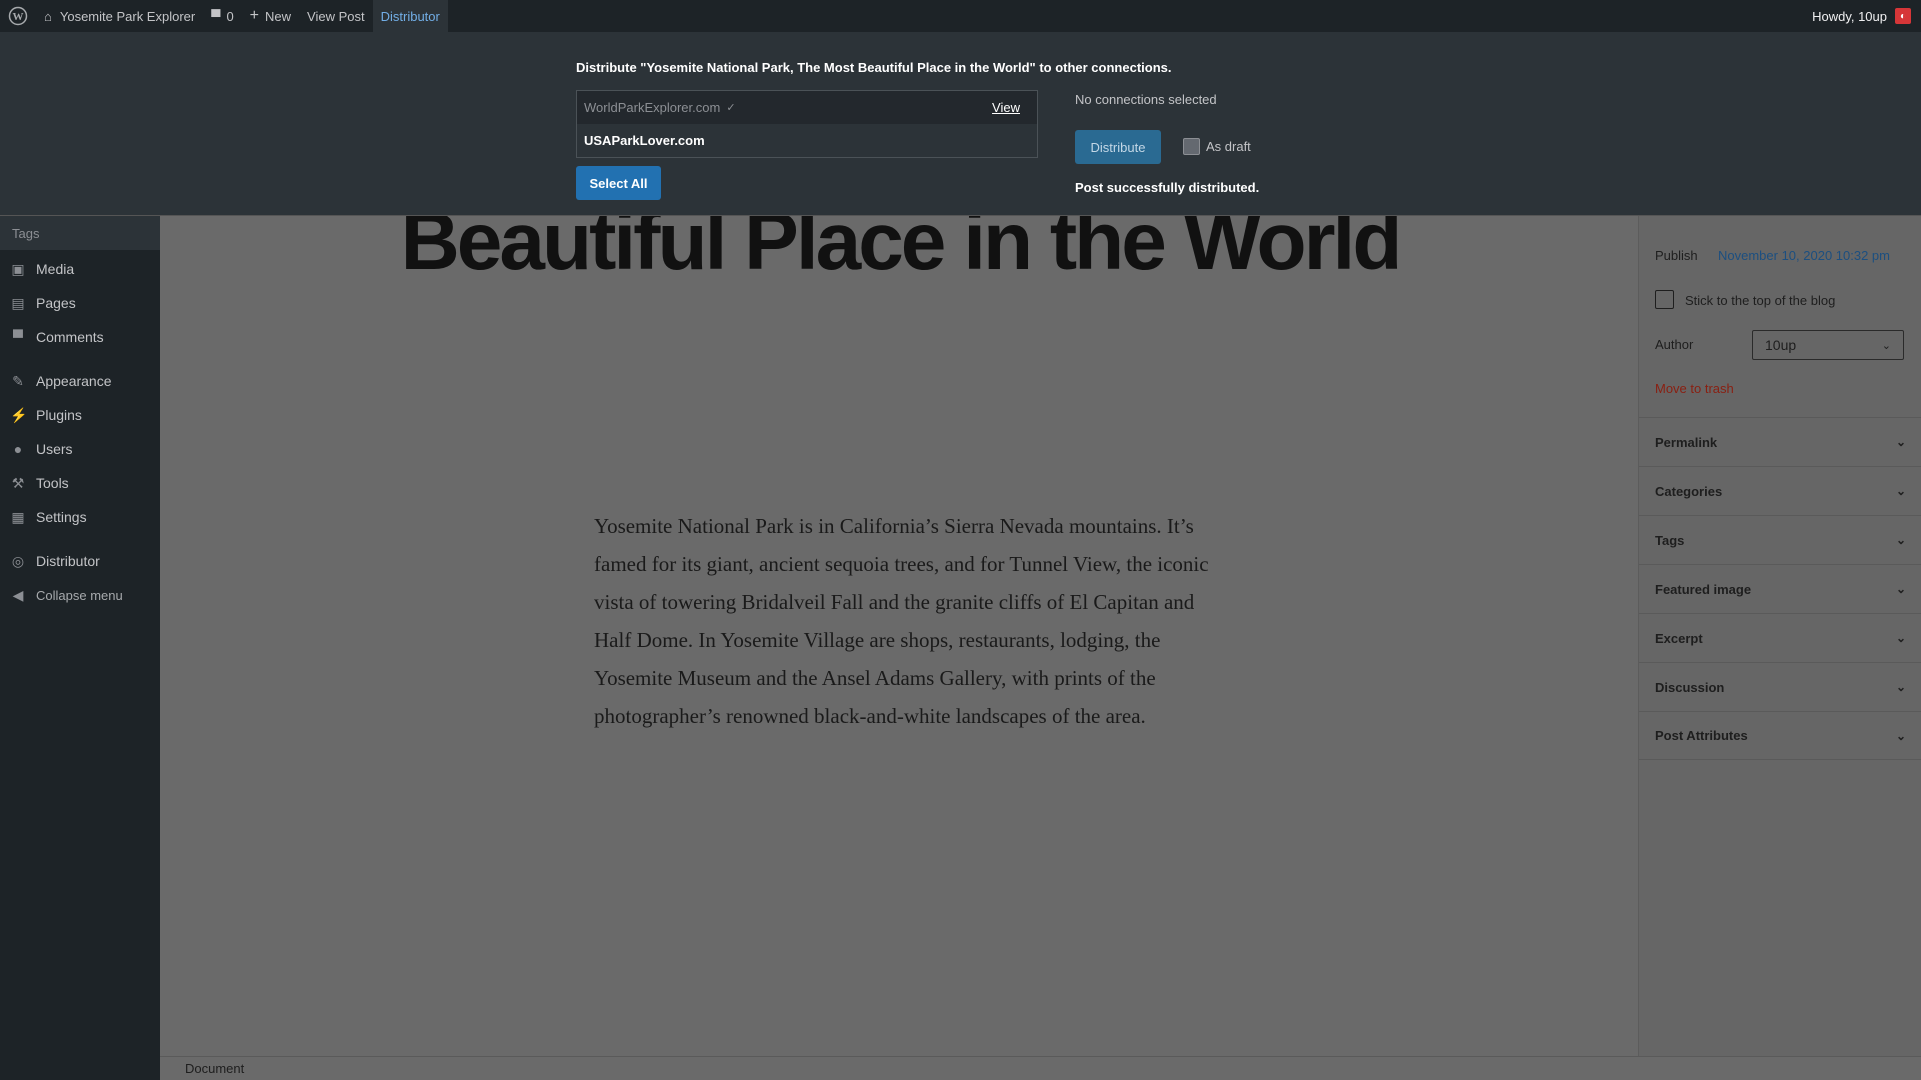 Image resolution: width=1921 pixels, height=1080 pixels. I want to click on plugins-icon: ⚡, so click(19, 415).